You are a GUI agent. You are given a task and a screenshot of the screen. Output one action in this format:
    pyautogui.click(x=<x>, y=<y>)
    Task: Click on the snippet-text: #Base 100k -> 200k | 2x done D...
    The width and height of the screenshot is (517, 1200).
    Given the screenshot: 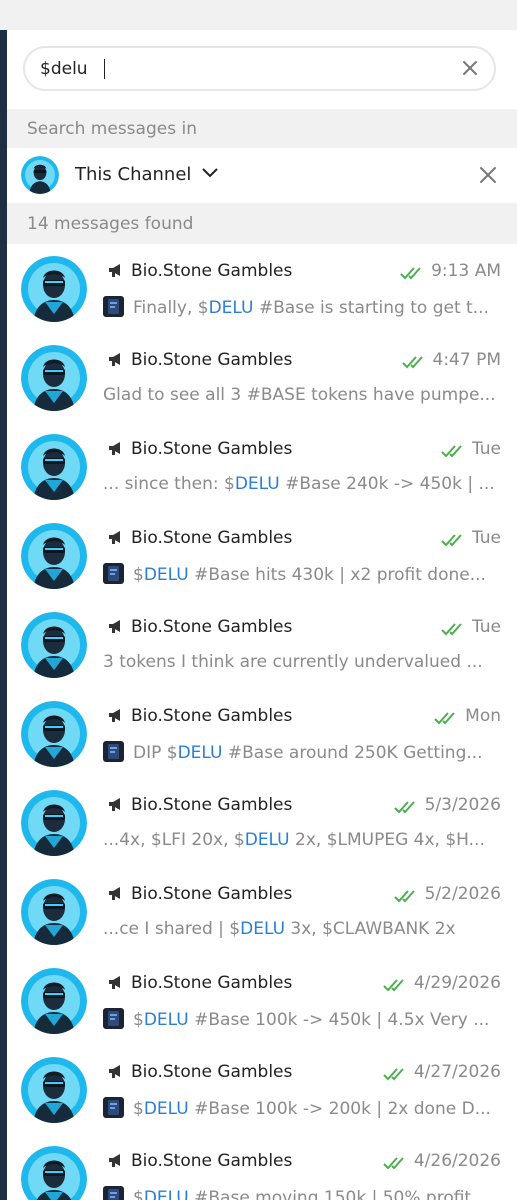 What is the action you would take?
    pyautogui.click(x=339, y=1109)
    